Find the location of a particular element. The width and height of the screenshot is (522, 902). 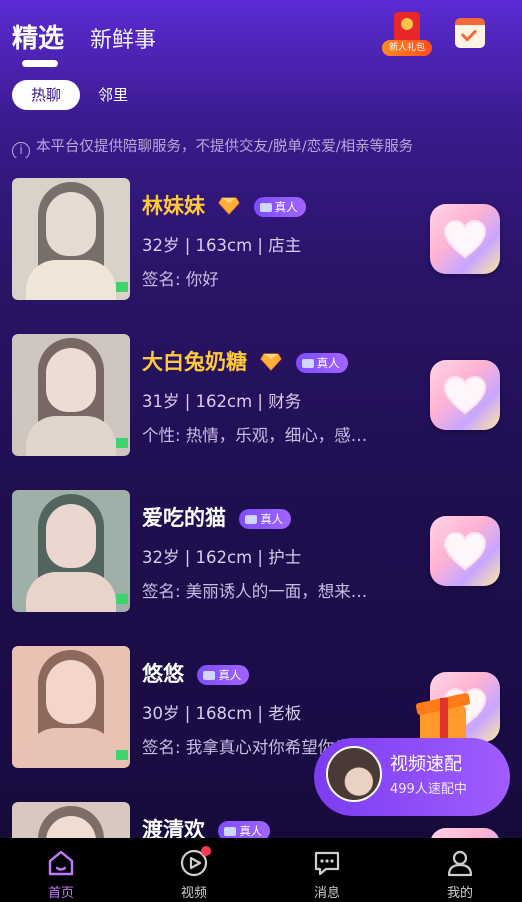

gift-coin is located at coordinates (407, 24).